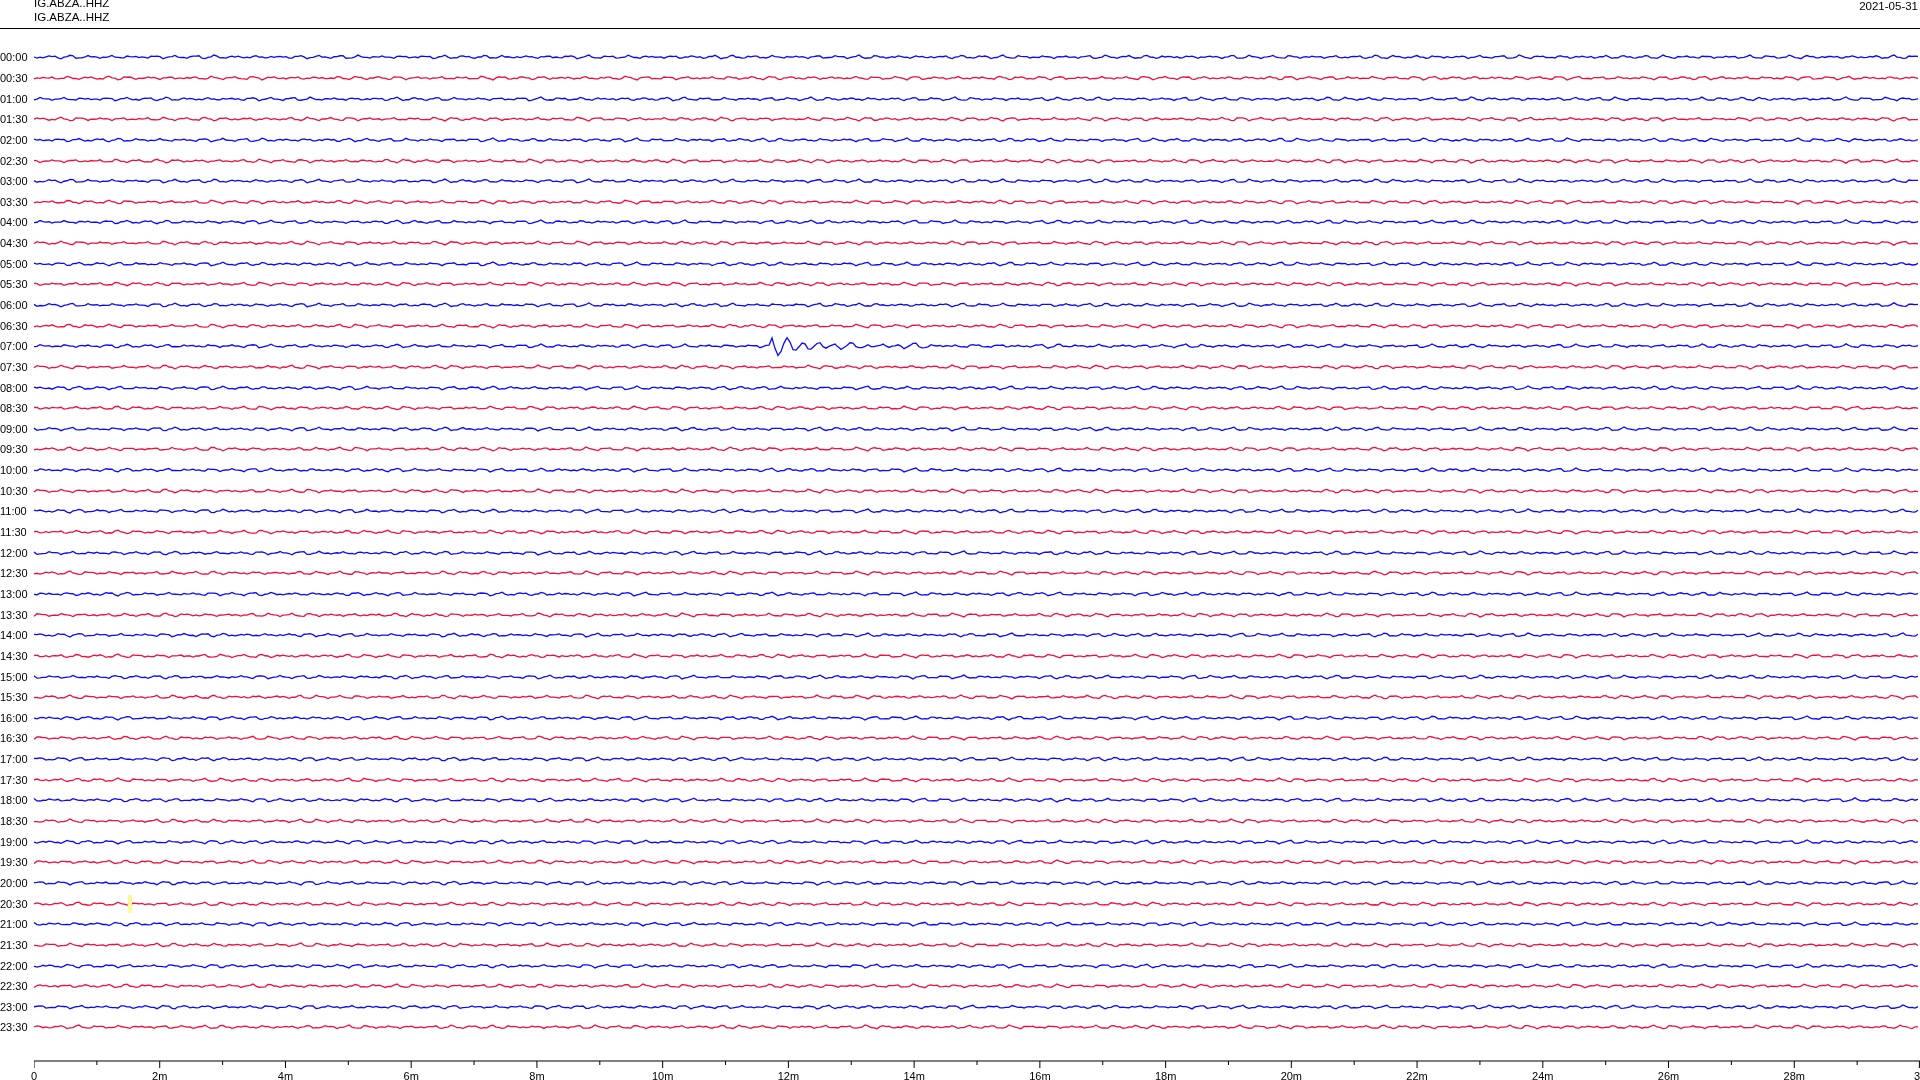 The height and width of the screenshot is (1080, 1920). Describe the element at coordinates (14, 924) in the screenshot. I see `time-label: 21:00` at that location.